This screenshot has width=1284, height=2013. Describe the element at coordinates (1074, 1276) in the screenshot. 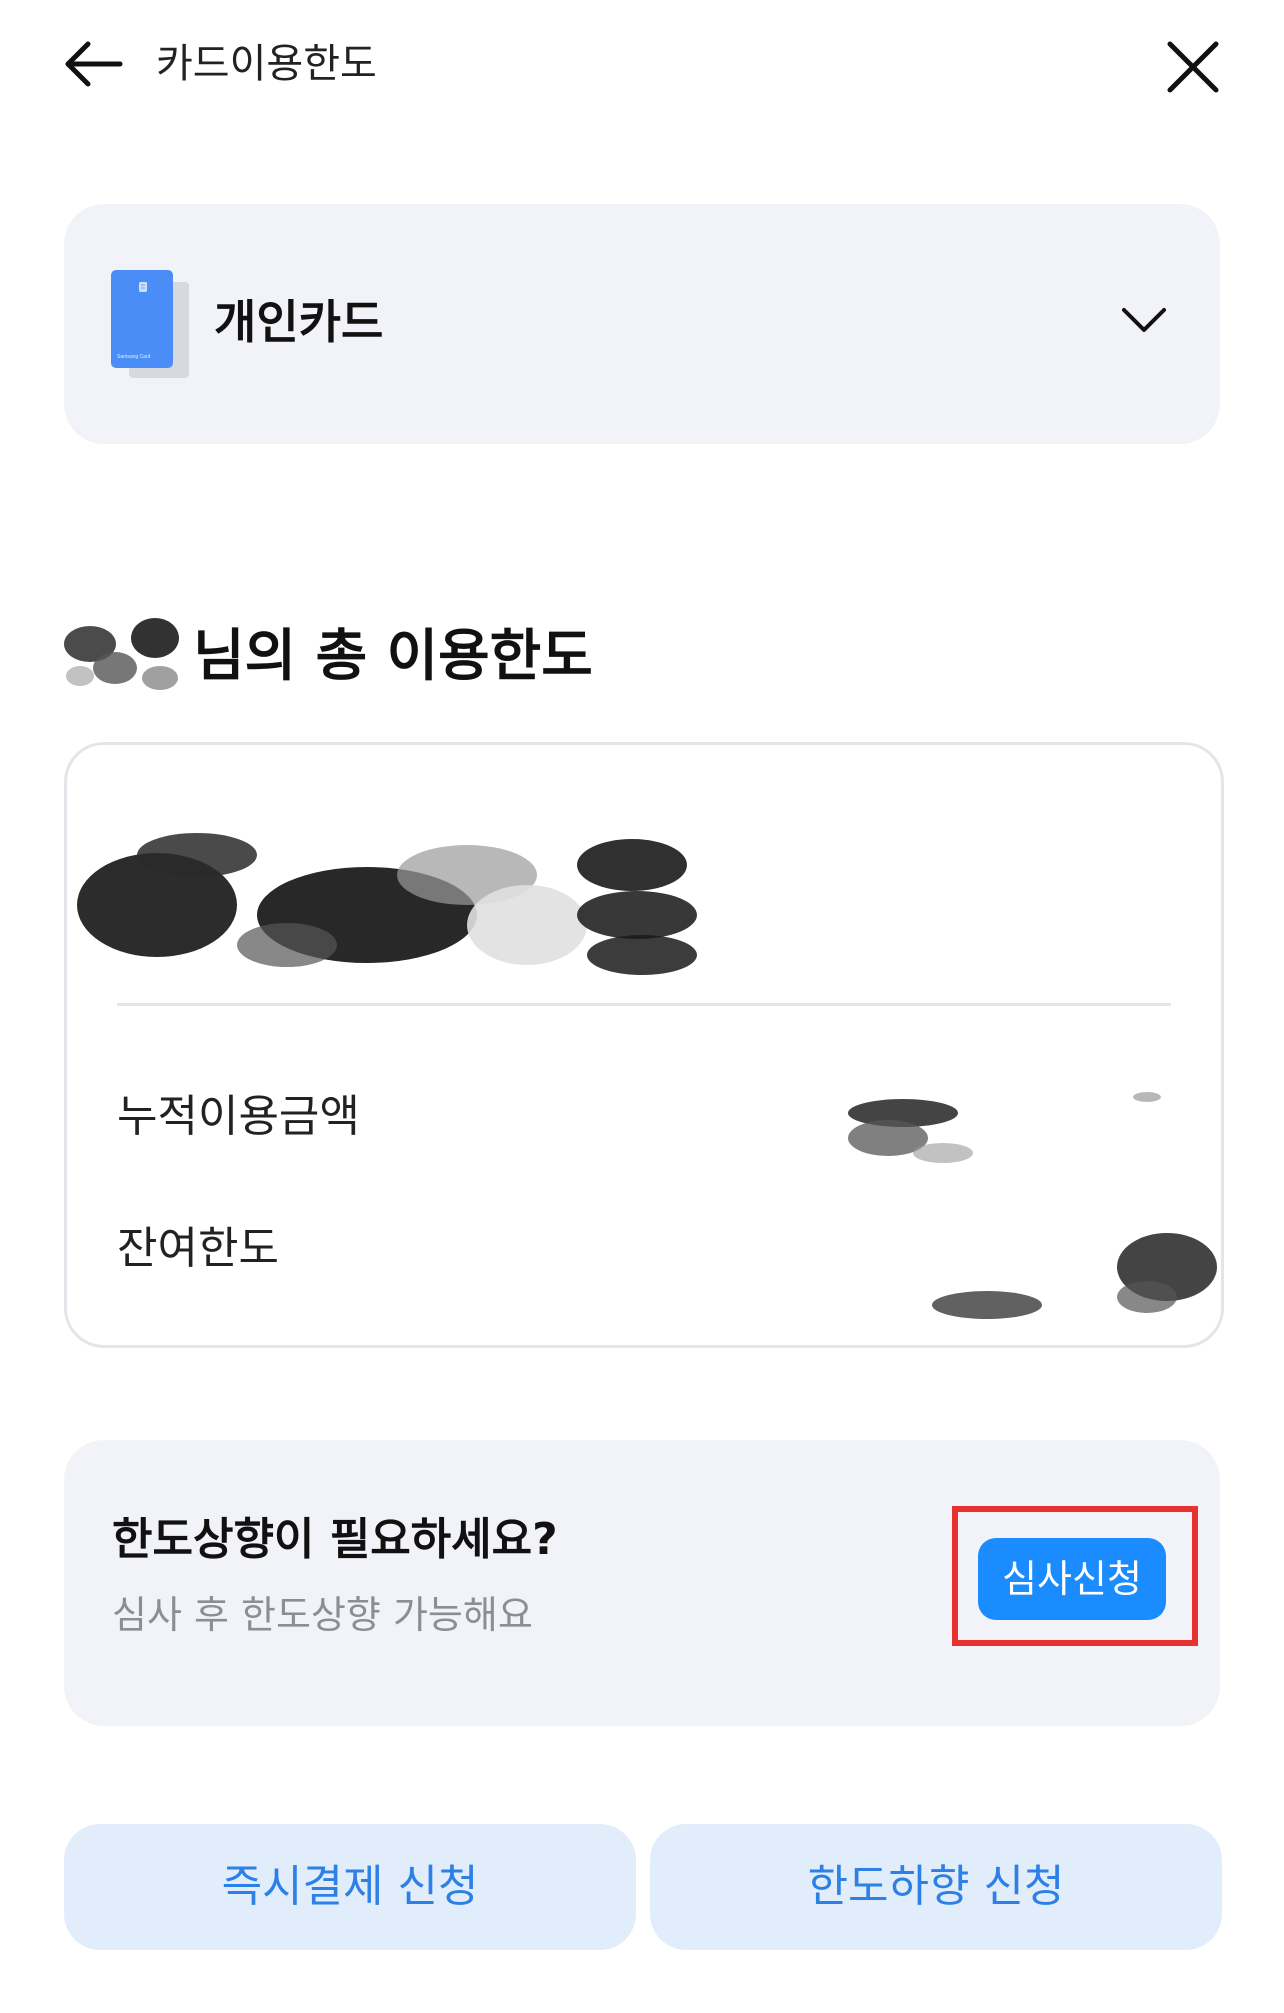

I see `redacted-remaining-limit-value` at that location.